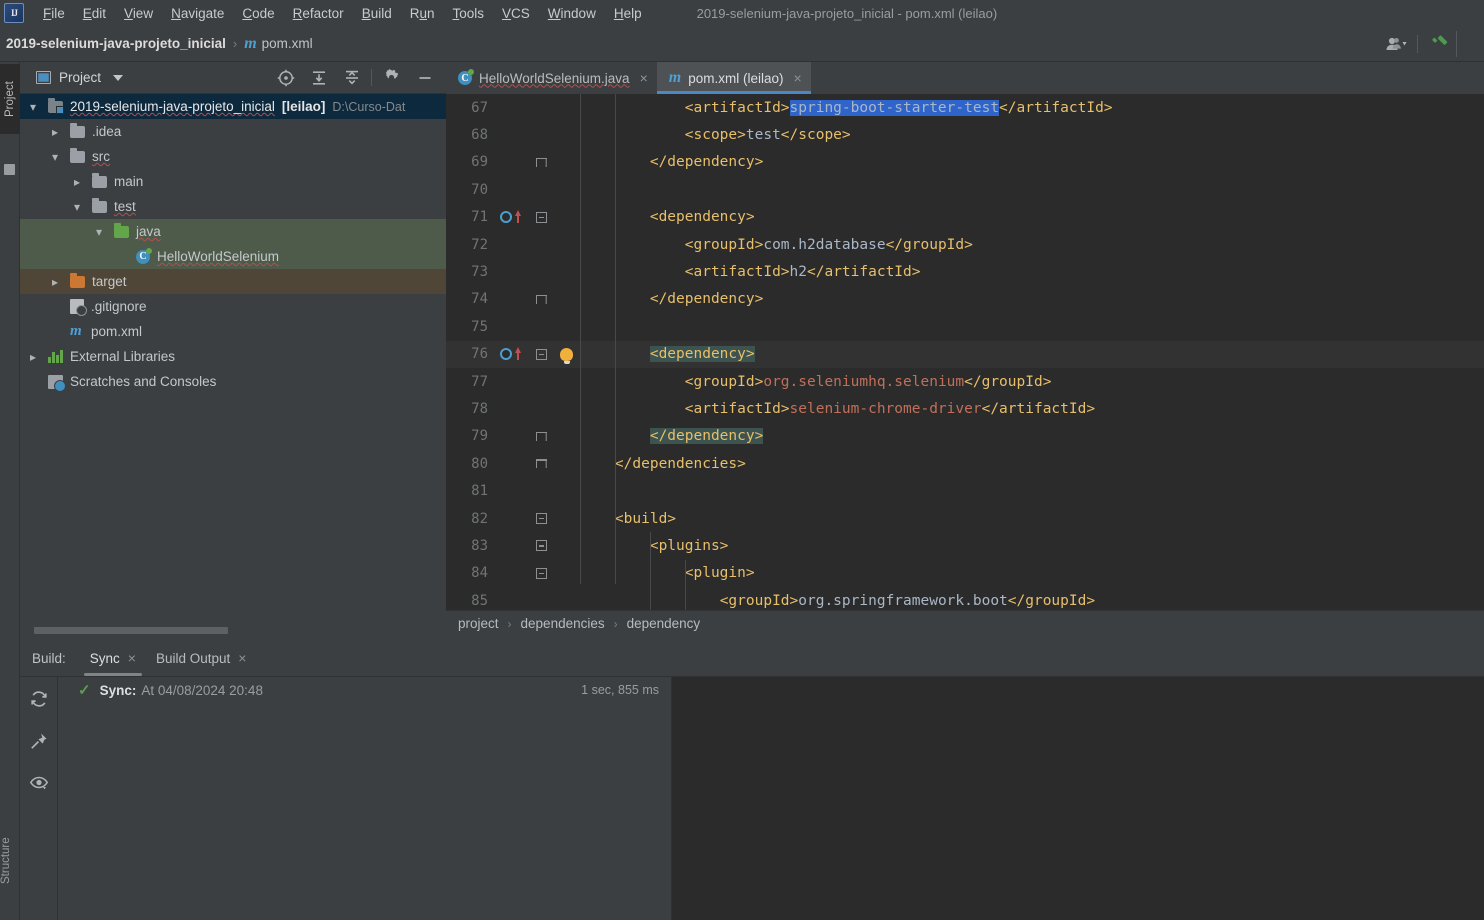 The image size is (1484, 920). What do you see at coordinates (118, 77) in the screenshot?
I see `chevron-down-icon` at bounding box center [118, 77].